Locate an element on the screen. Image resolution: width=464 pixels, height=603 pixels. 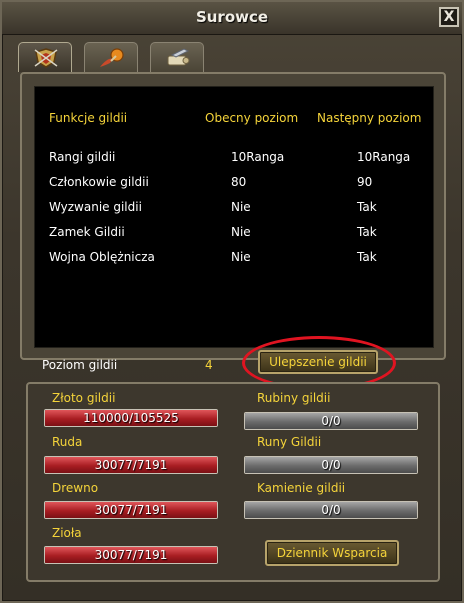
row-name: Zamek Gildii is located at coordinates (87, 232).